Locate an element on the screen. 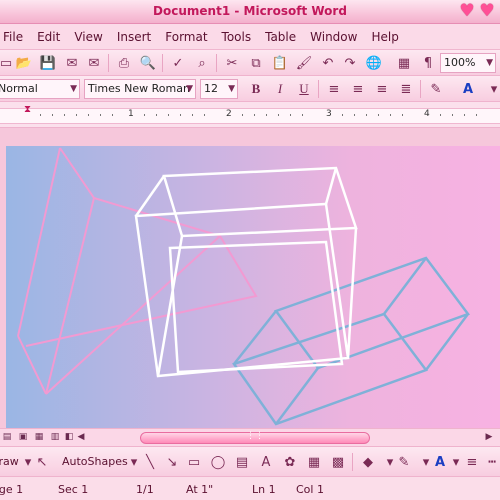 Image resolution: width=500 pixels, height=500 pixels. ruler-number: 4 is located at coordinates (427, 114).